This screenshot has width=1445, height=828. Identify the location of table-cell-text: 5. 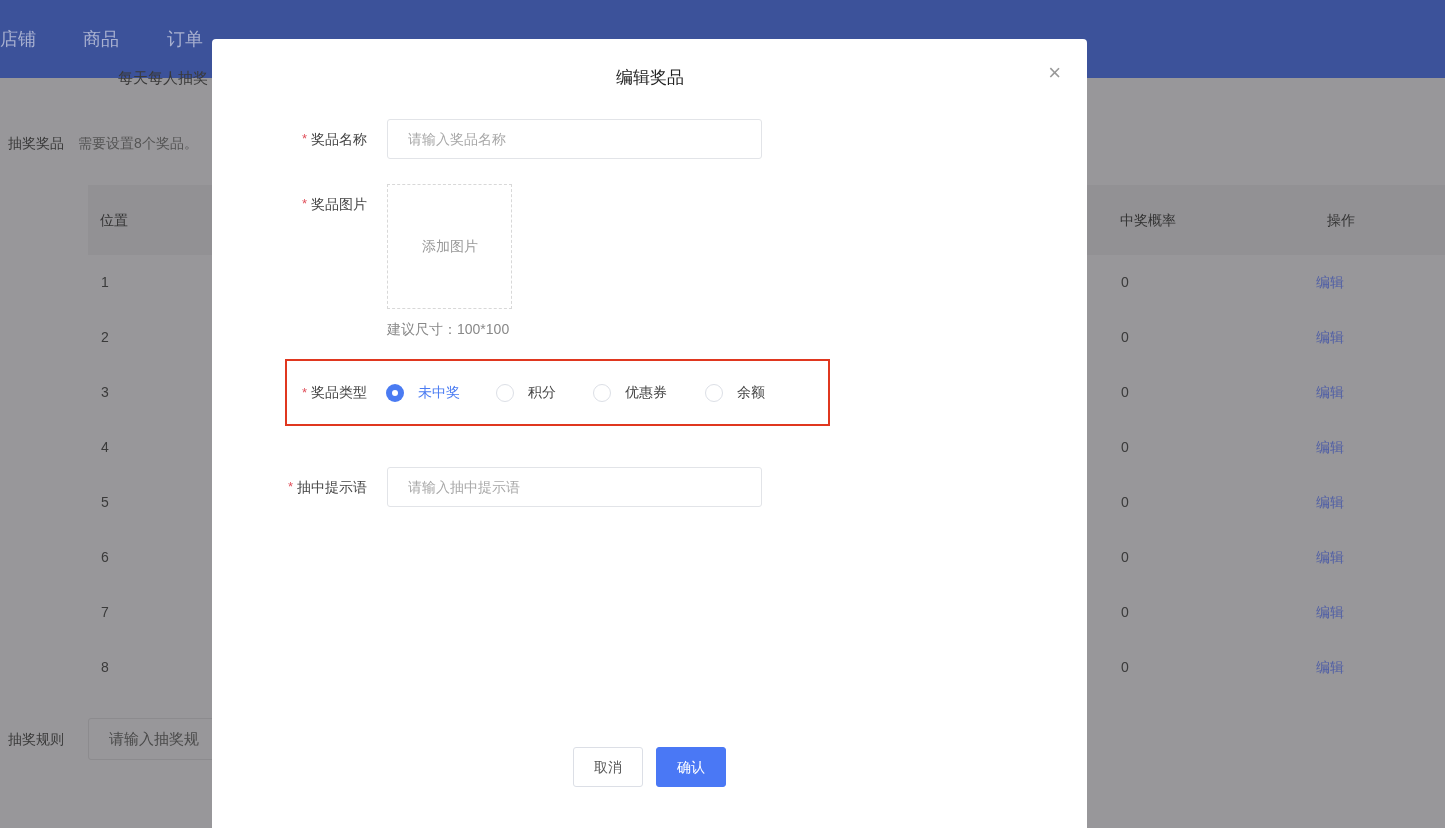
(104, 502).